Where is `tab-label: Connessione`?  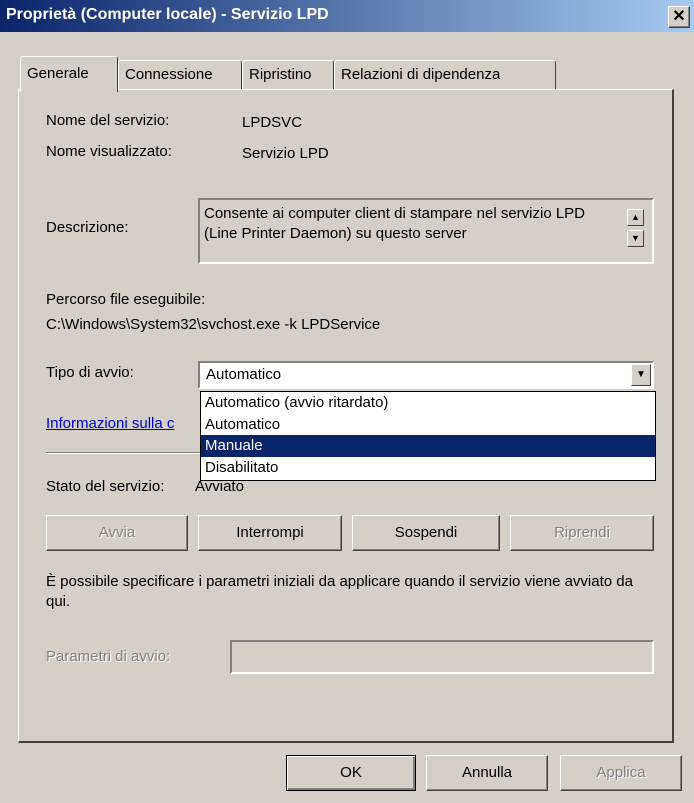 tab-label: Connessione is located at coordinates (169, 74).